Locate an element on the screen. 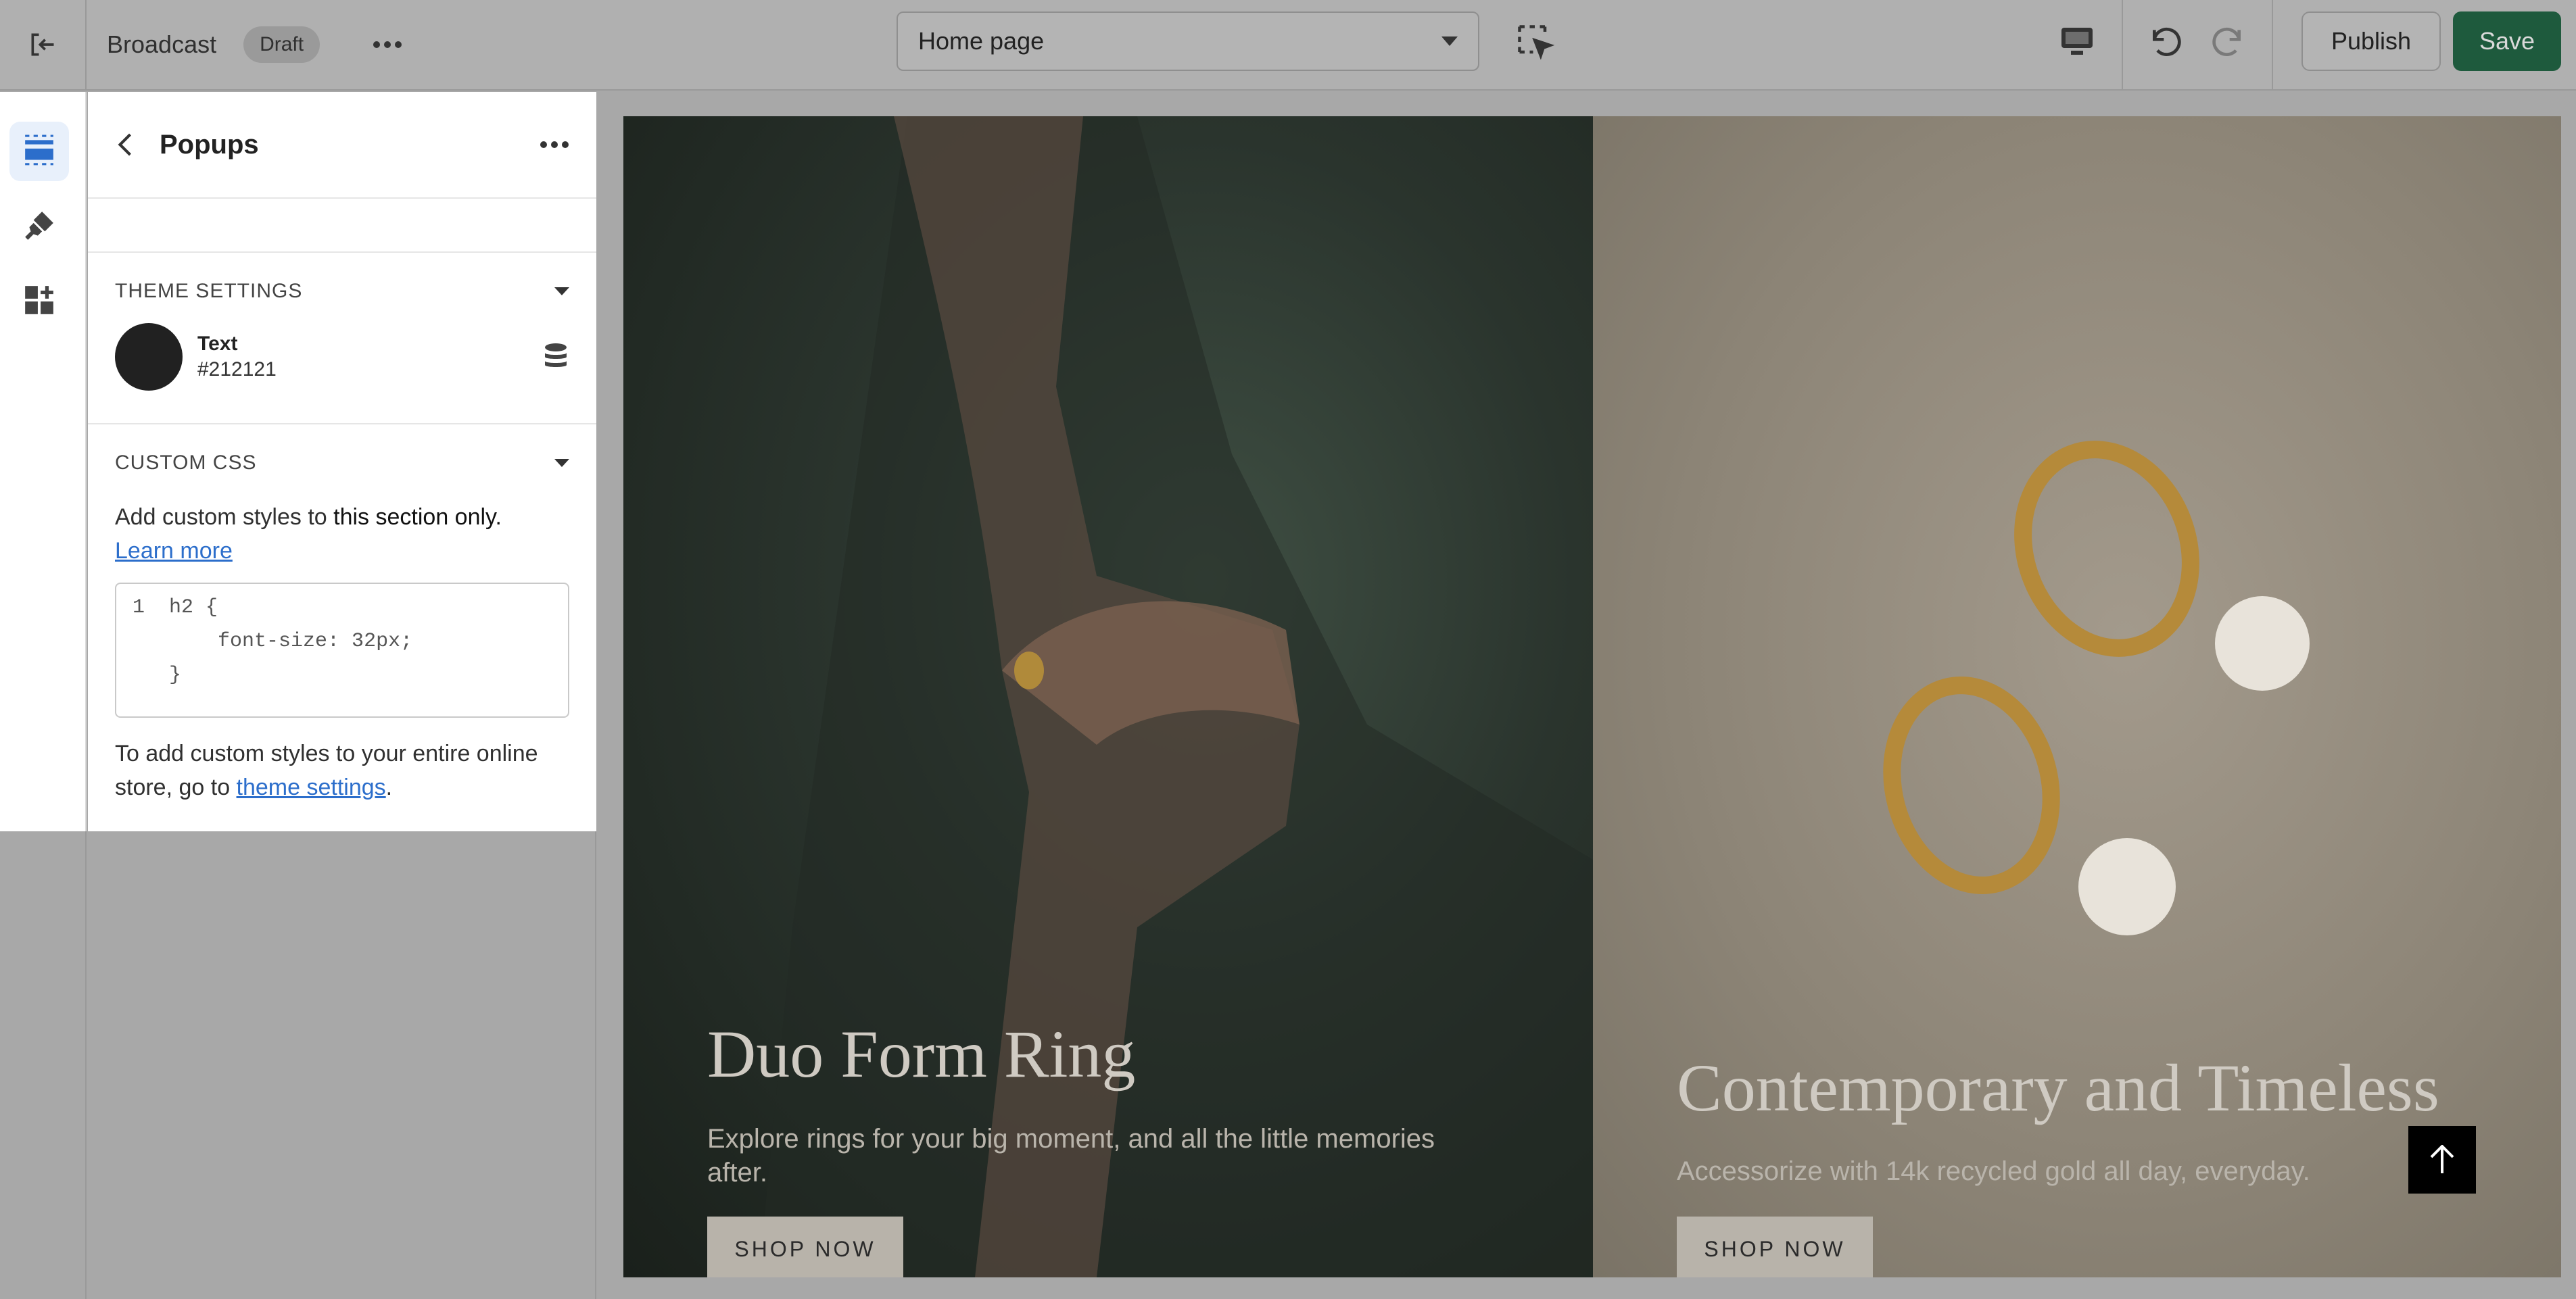  undo-icon is located at coordinates (2167, 41).